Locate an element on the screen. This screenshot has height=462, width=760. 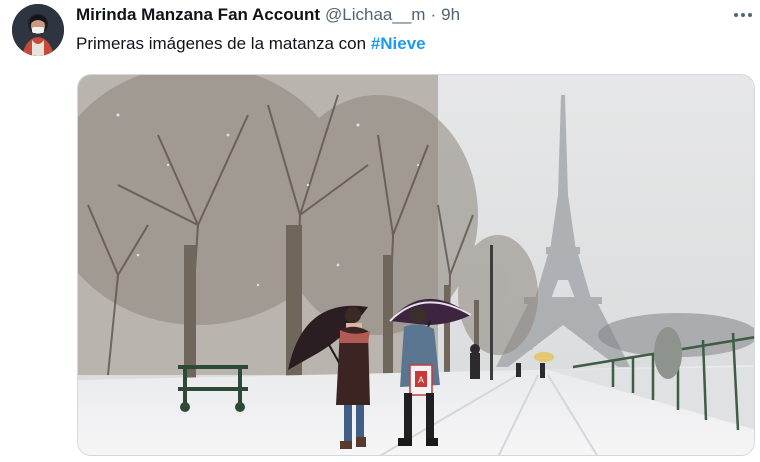
timestamp: 9h is located at coordinates (450, 15).